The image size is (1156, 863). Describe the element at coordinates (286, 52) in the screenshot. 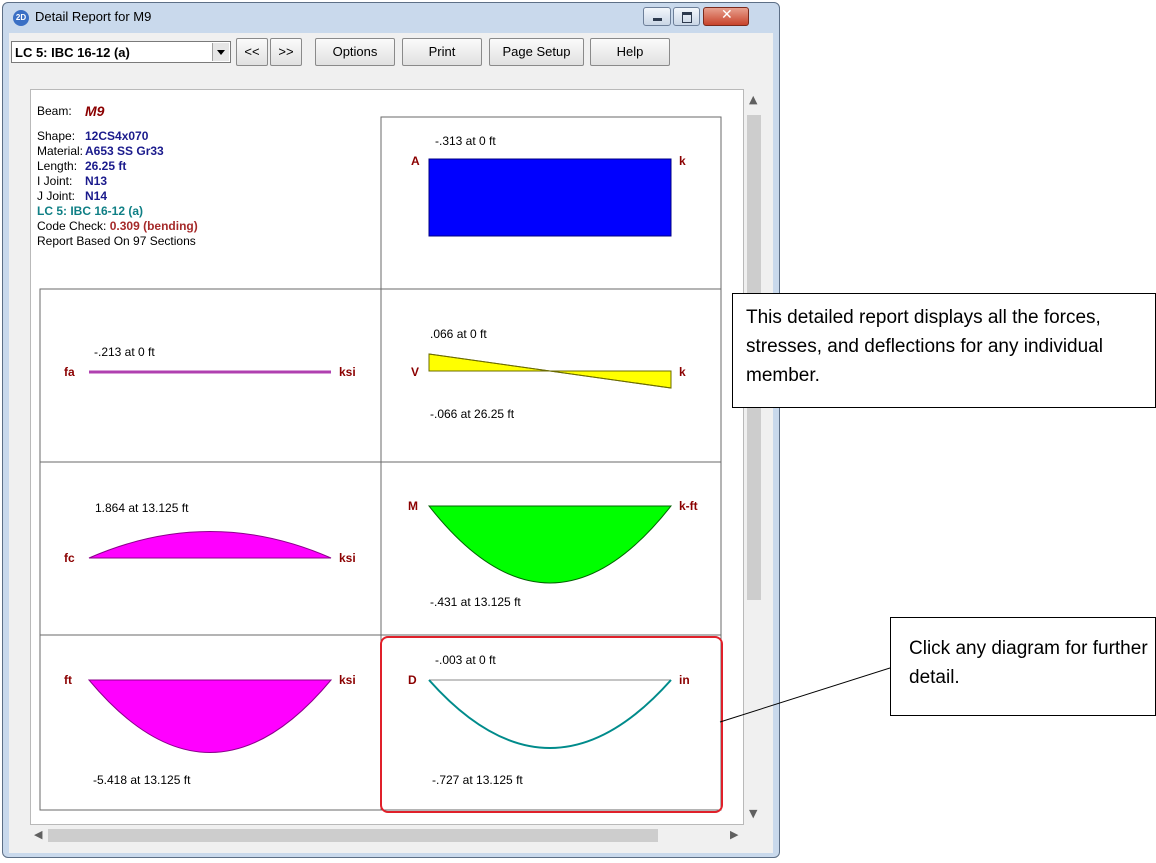

I see `next-button: >>` at that location.